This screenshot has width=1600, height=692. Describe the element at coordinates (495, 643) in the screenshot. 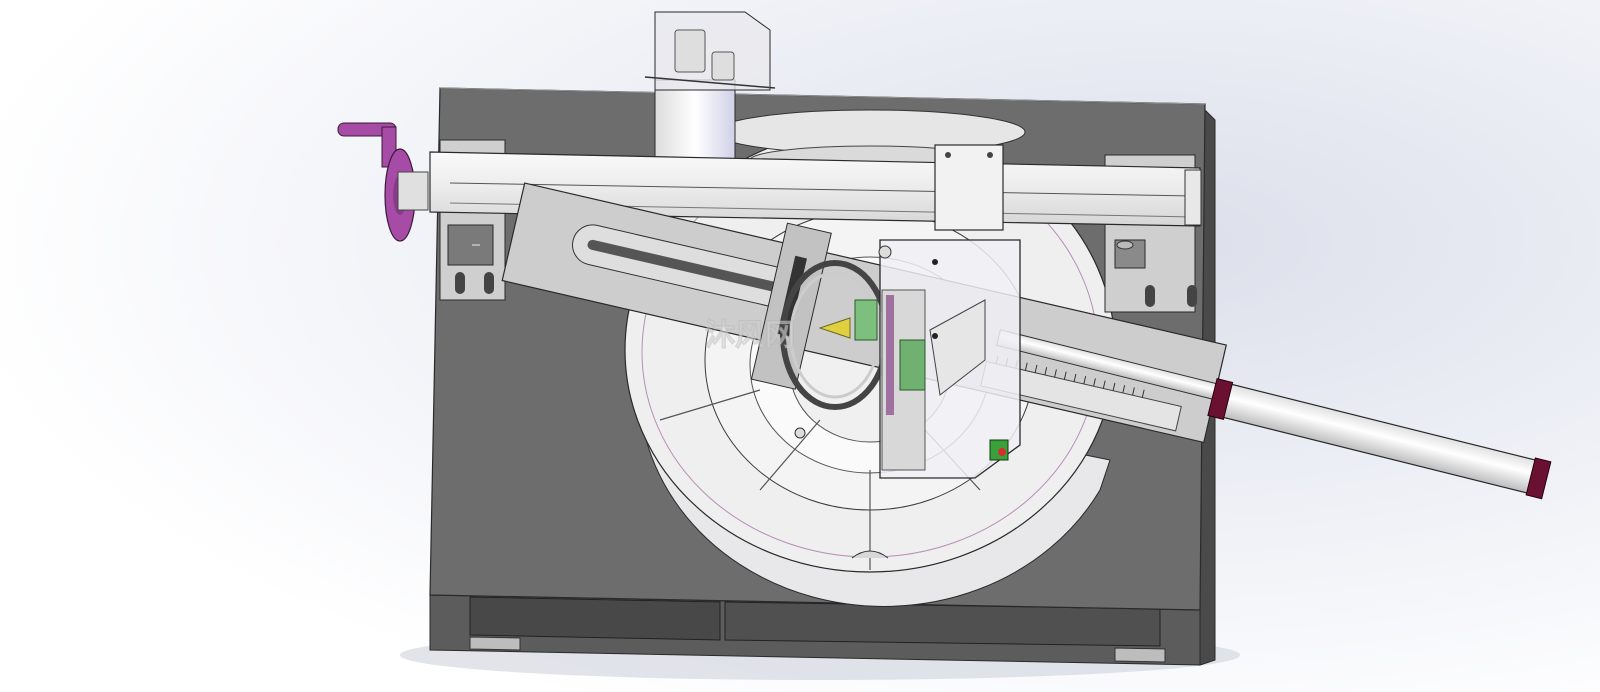

I see `base-foot-left` at that location.